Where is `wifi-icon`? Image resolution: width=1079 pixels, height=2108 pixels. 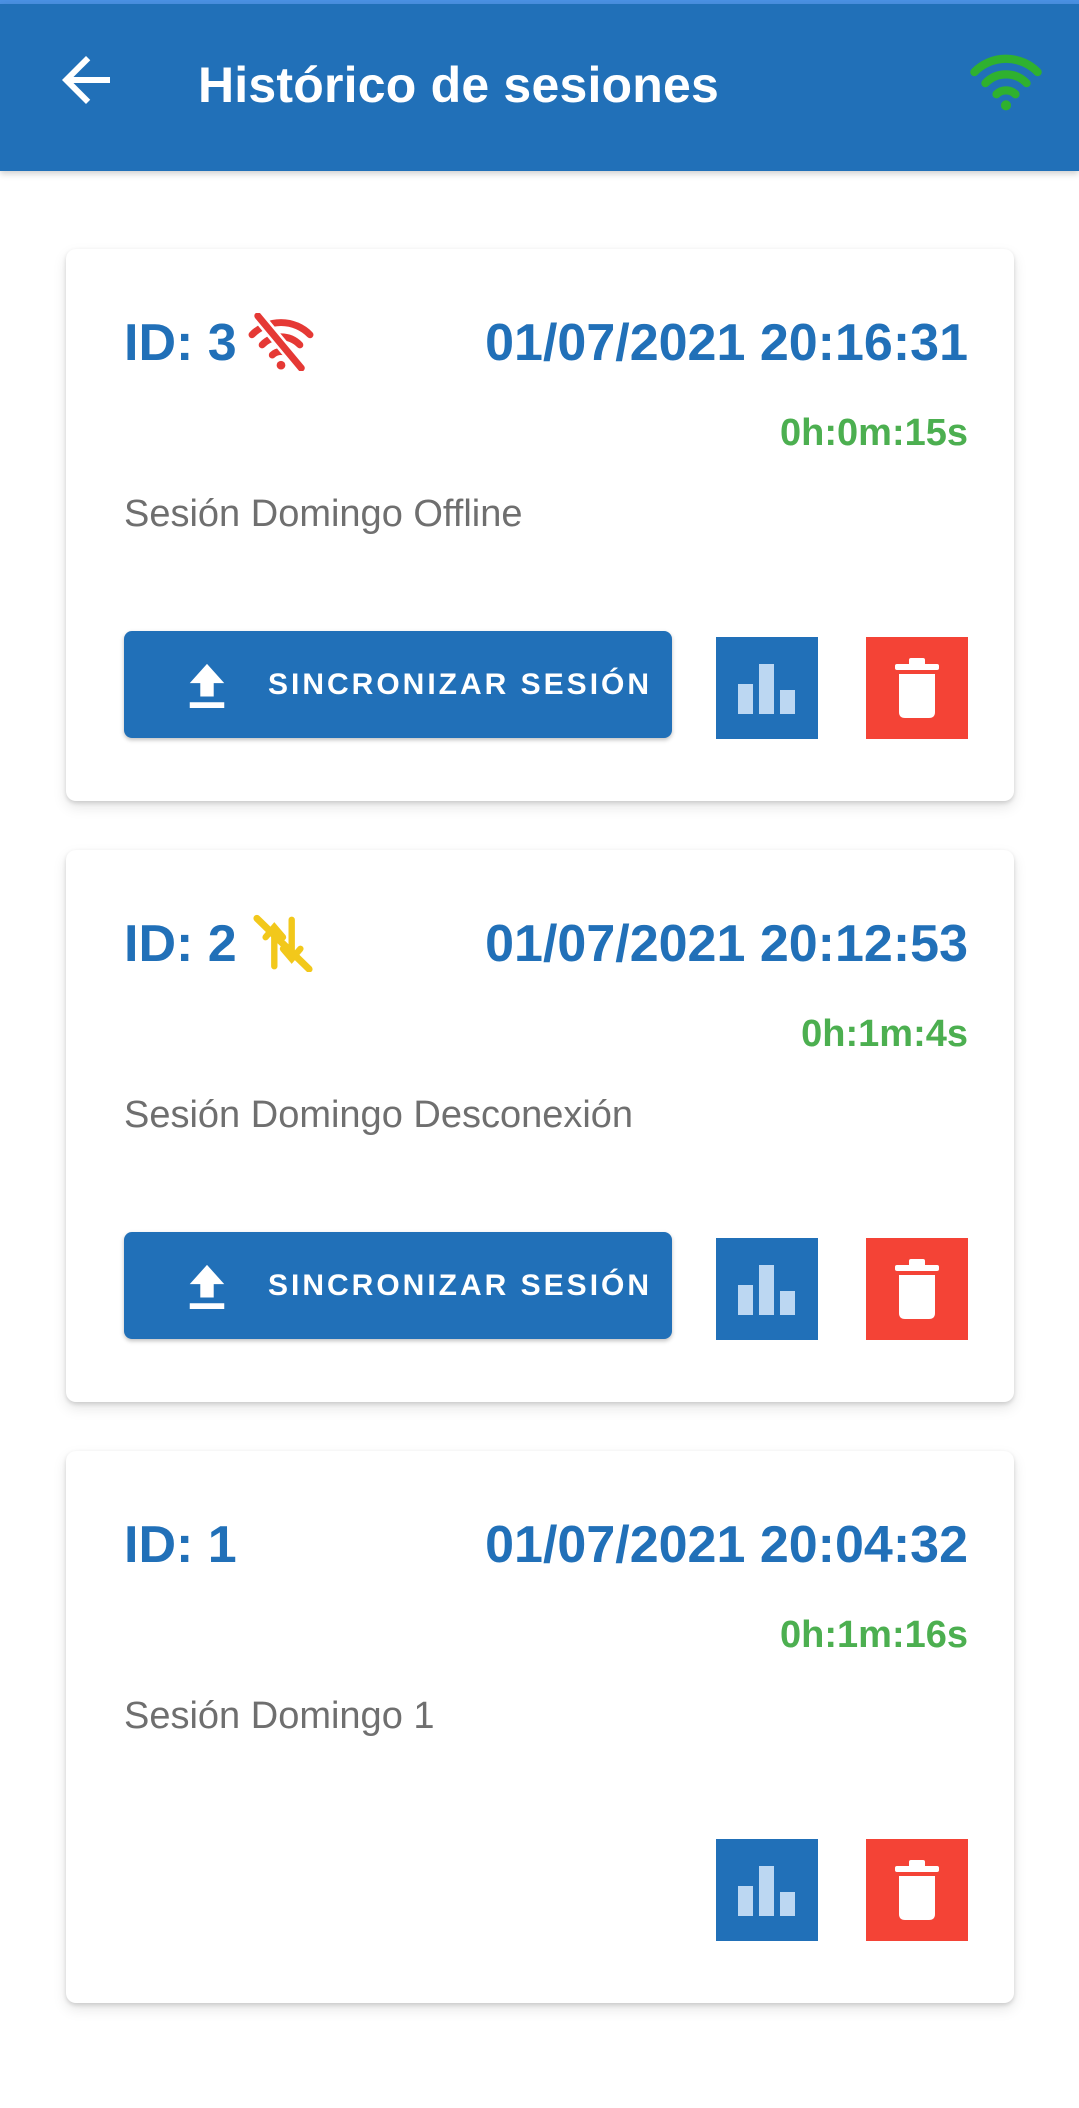
wifi-icon is located at coordinates (1006, 82).